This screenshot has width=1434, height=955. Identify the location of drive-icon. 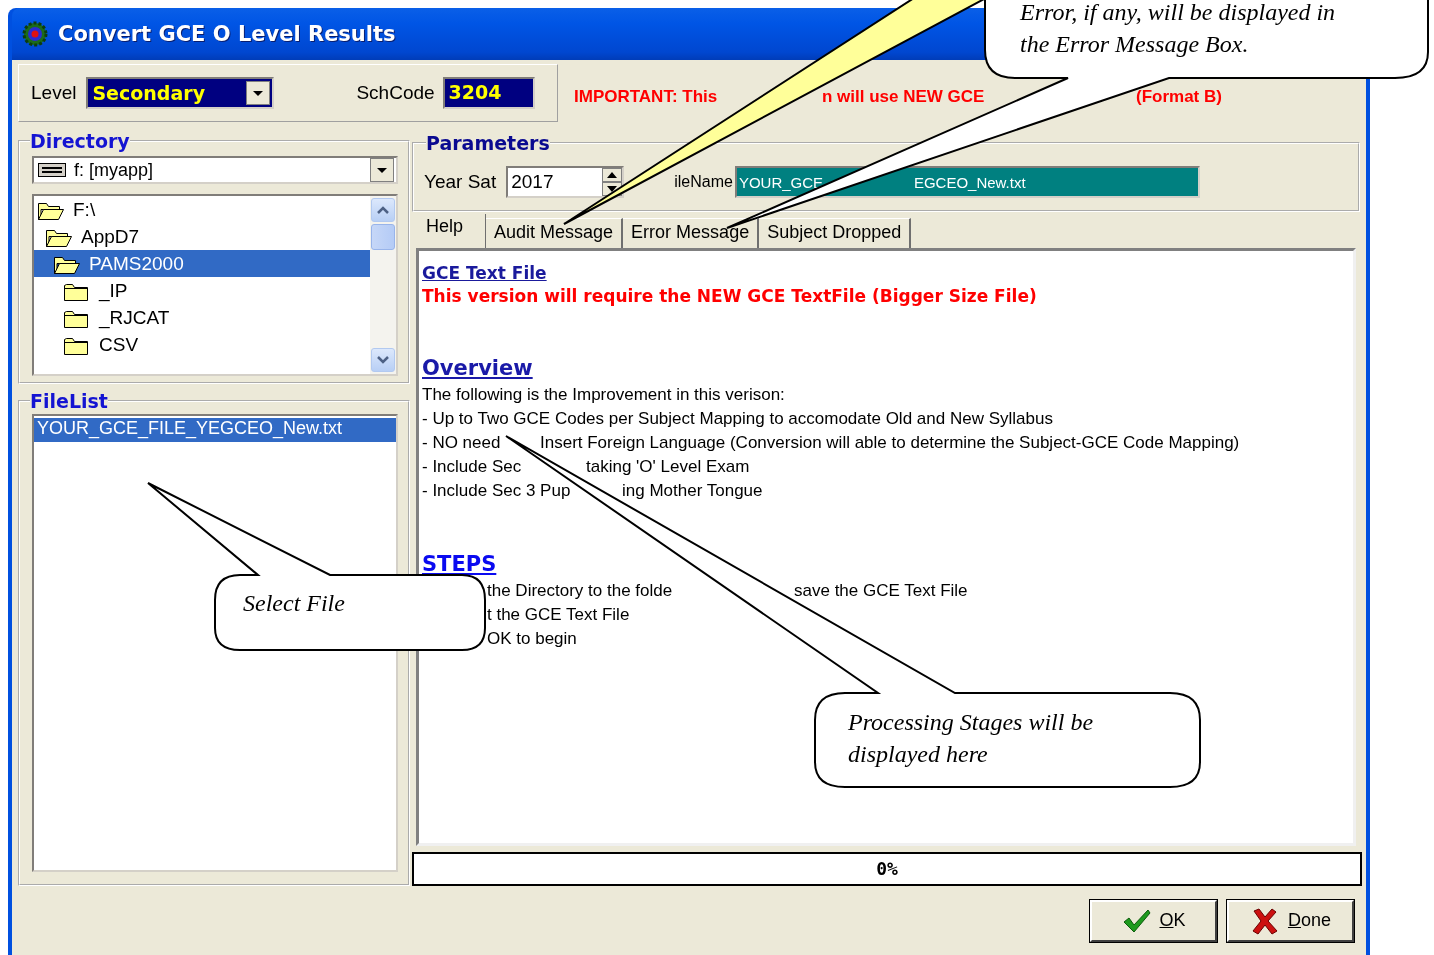
(52, 170).